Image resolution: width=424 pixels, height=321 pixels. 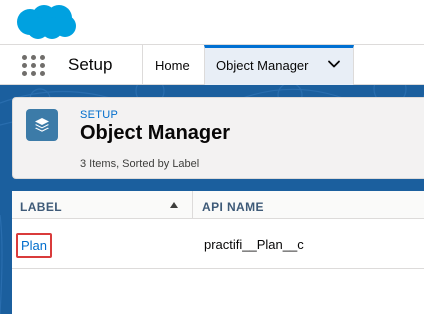 What do you see at coordinates (34, 245) in the screenshot?
I see `object-label-link: Plan` at bounding box center [34, 245].